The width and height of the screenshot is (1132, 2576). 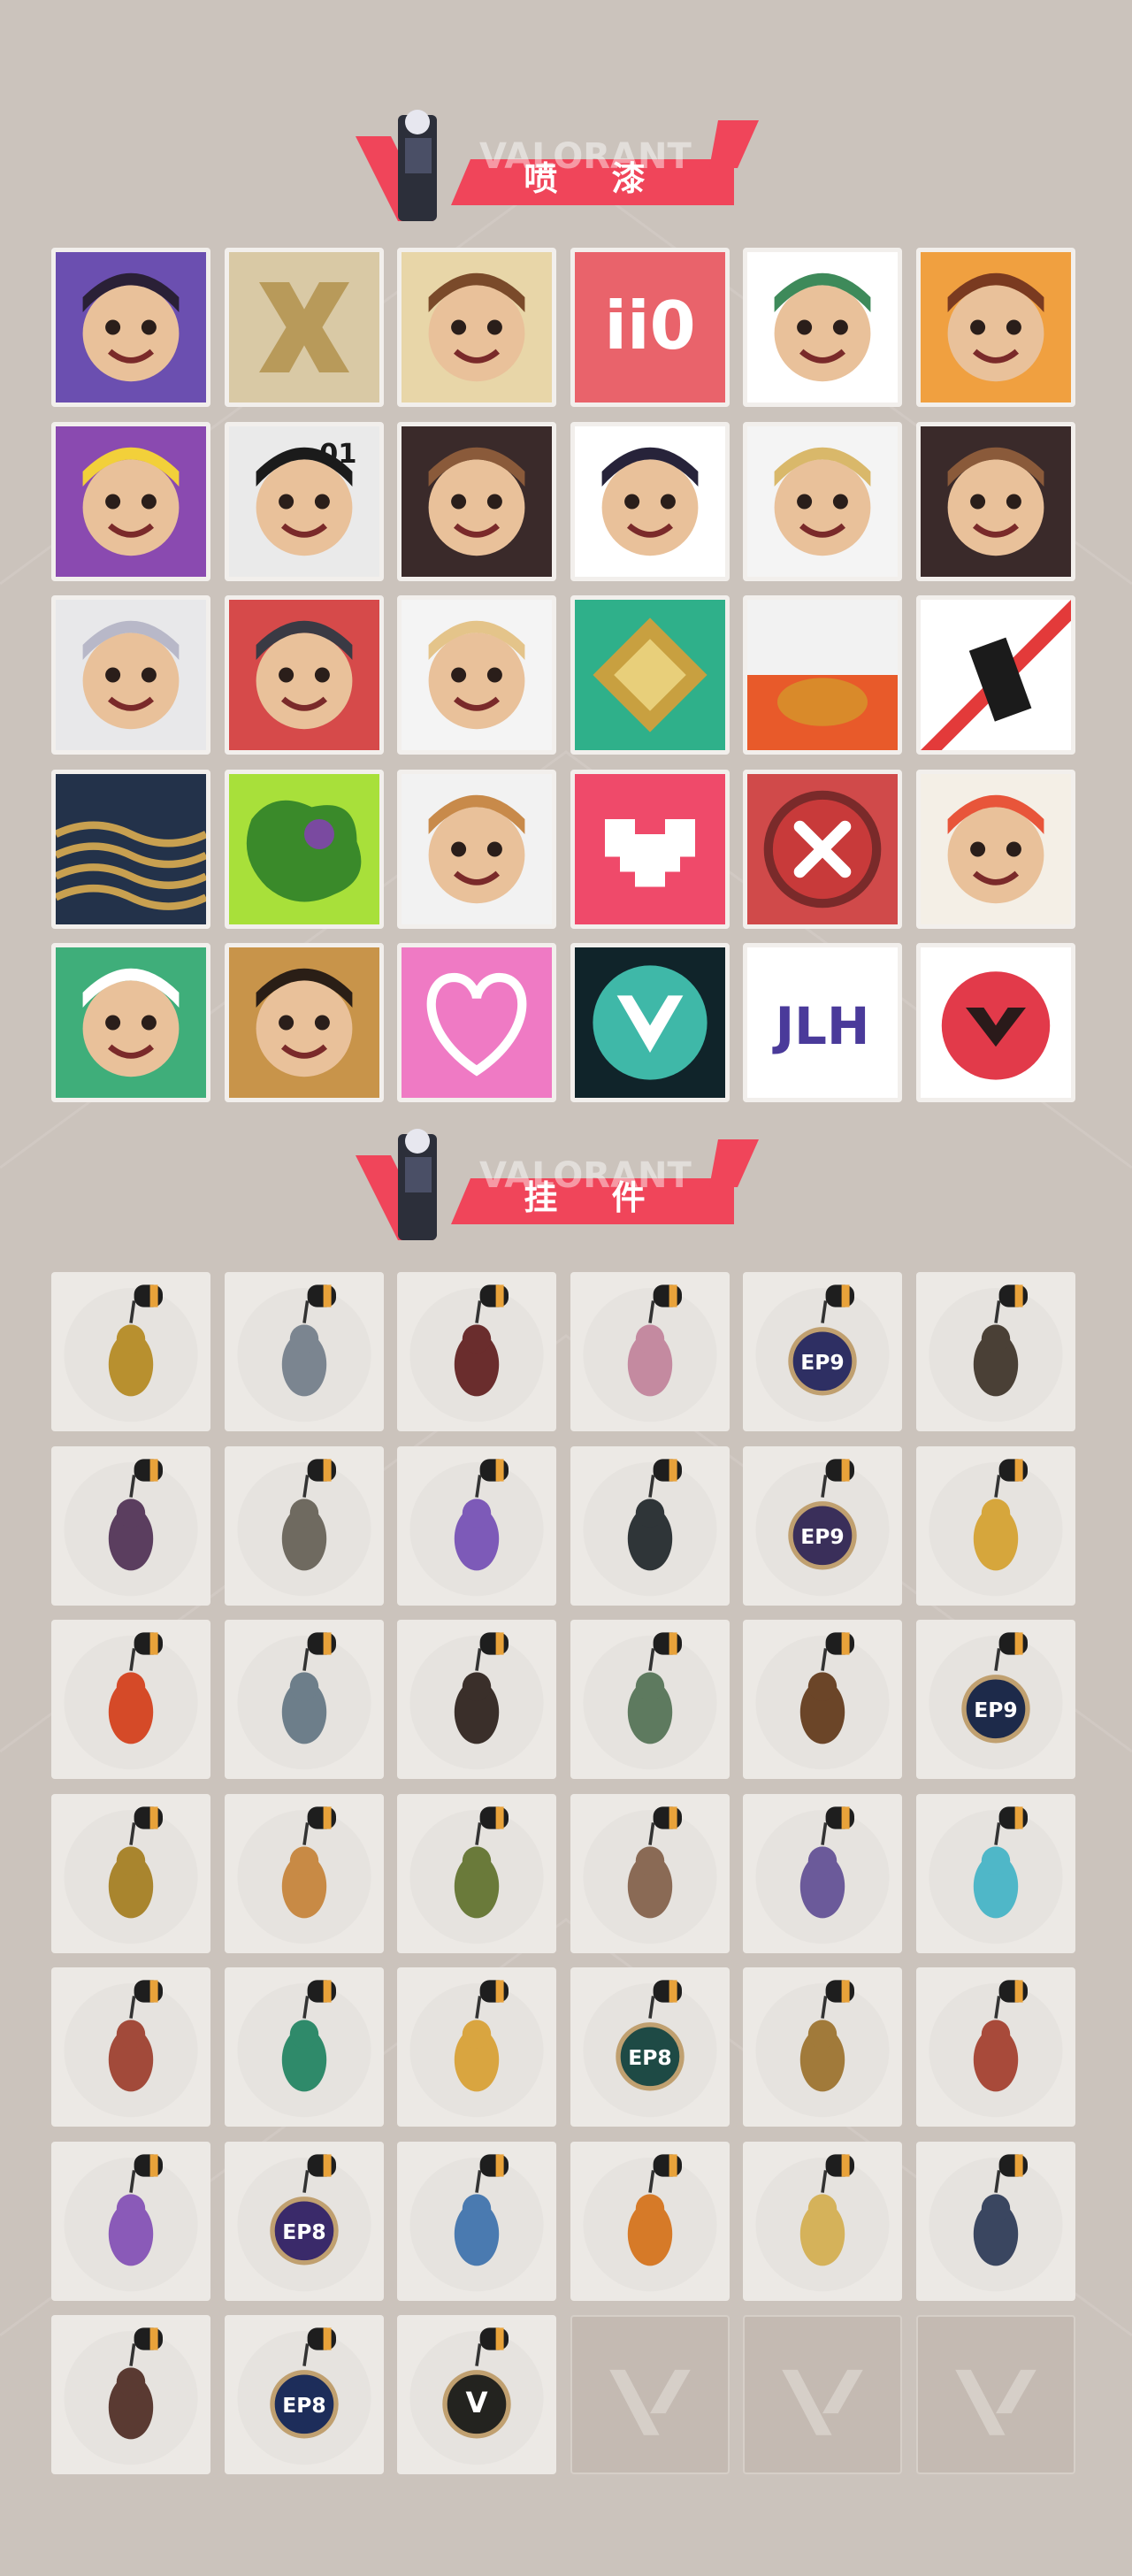 I want to click on cartoon-eyes-icon, so click(x=131, y=1022).